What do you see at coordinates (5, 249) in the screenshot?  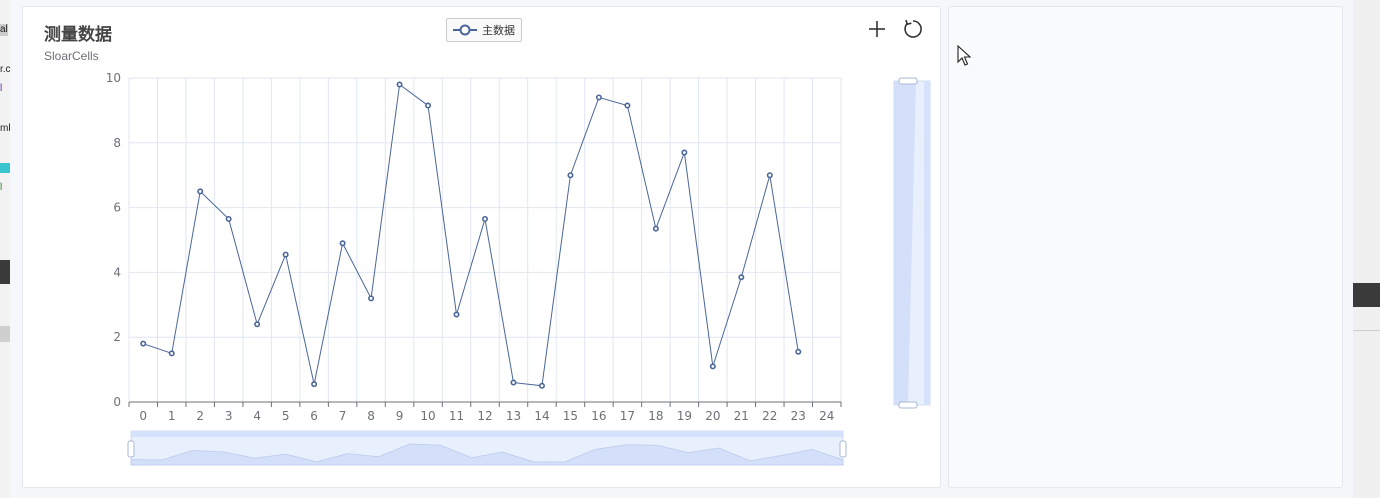 I see `background-window-strip: al r.c l ml l` at bounding box center [5, 249].